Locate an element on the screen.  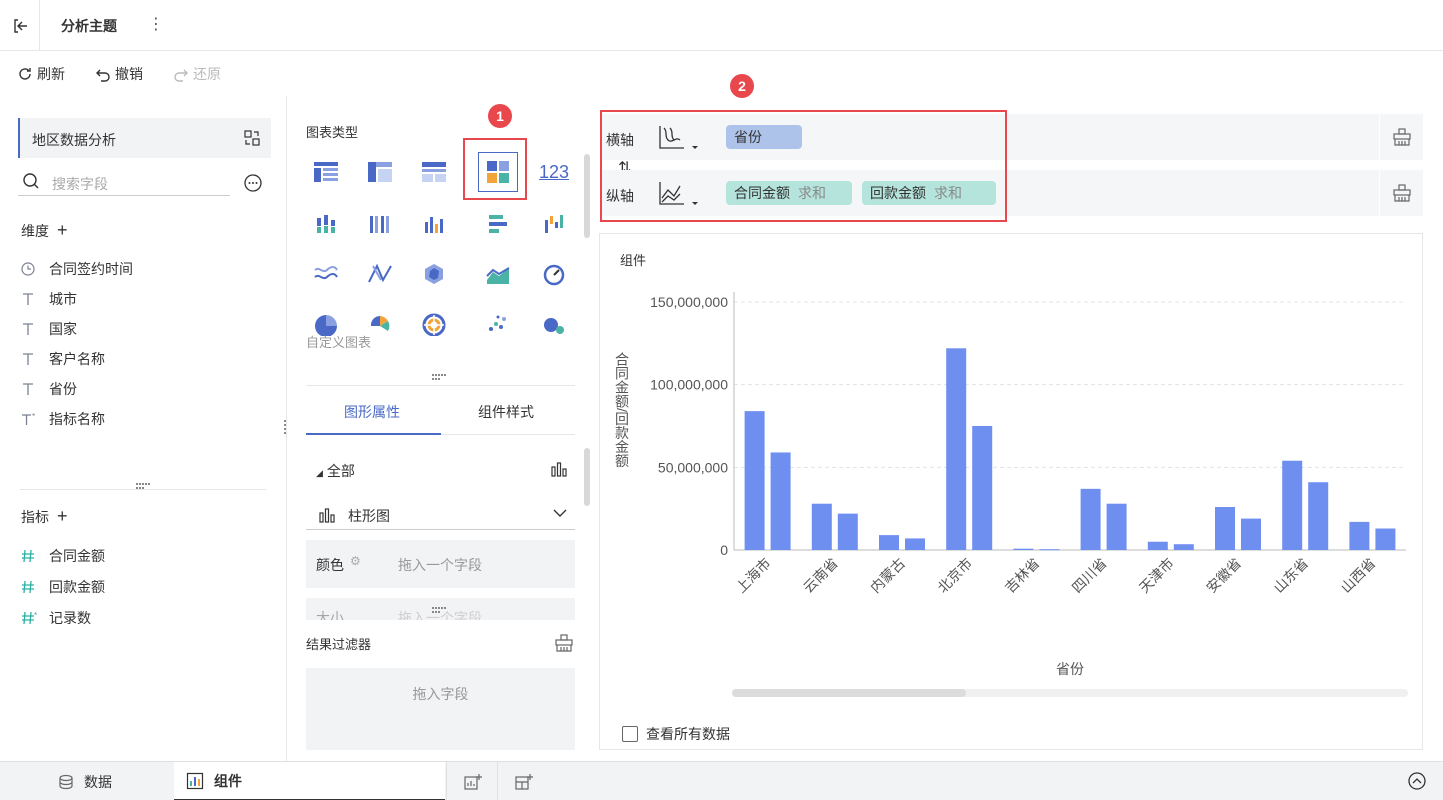
detail-table-icon is located at coordinates (434, 172).